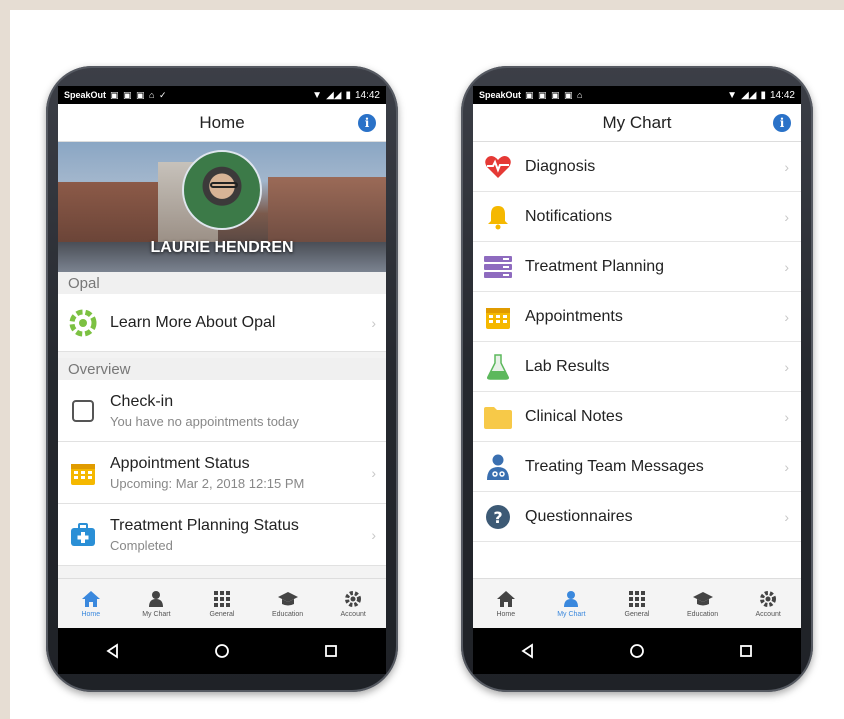  I want to click on menu-item-notifications: Notifications ›, so click(637, 217).